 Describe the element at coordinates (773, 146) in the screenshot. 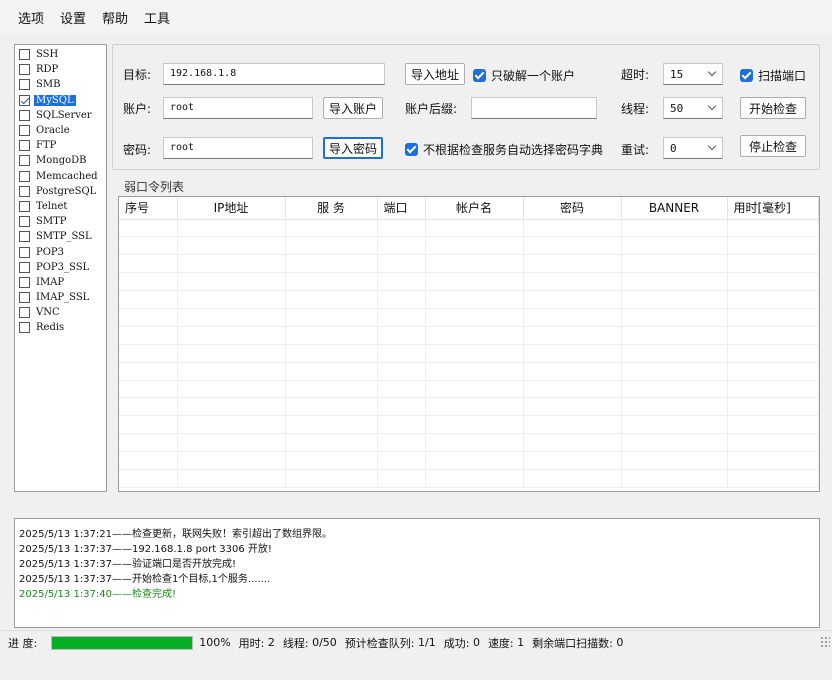

I see `stop-check-button: 停止检查` at that location.